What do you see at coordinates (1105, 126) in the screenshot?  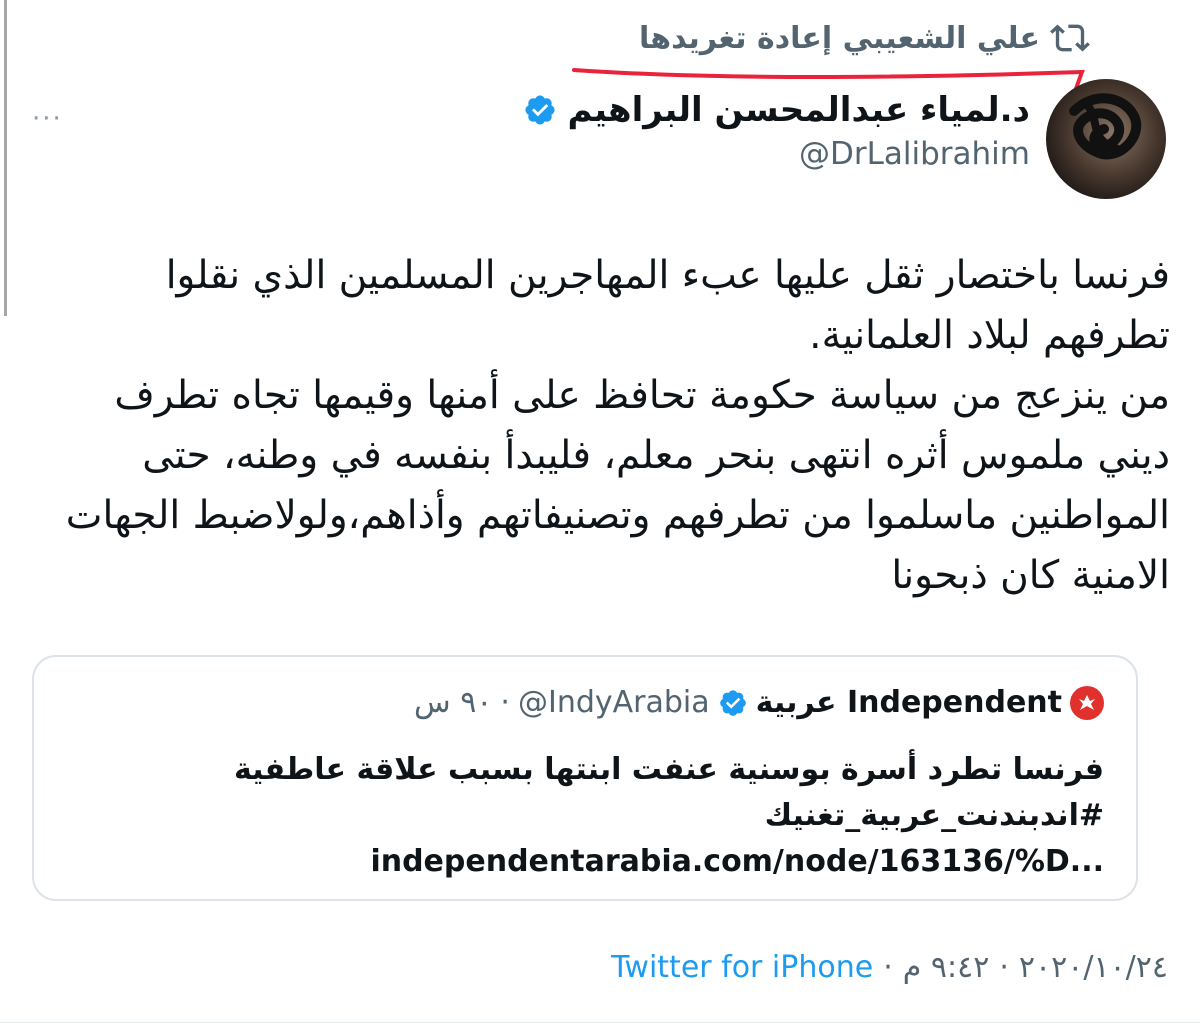 I see `redaction-scribble-icon` at bounding box center [1105, 126].